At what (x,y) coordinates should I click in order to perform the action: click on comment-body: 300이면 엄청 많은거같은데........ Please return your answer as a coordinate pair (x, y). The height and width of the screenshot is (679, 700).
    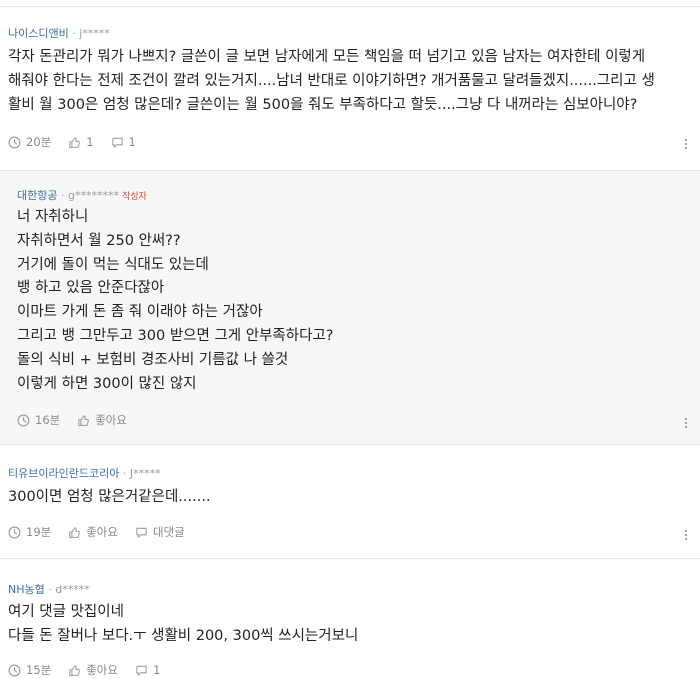
    Looking at the image, I should click on (109, 498).